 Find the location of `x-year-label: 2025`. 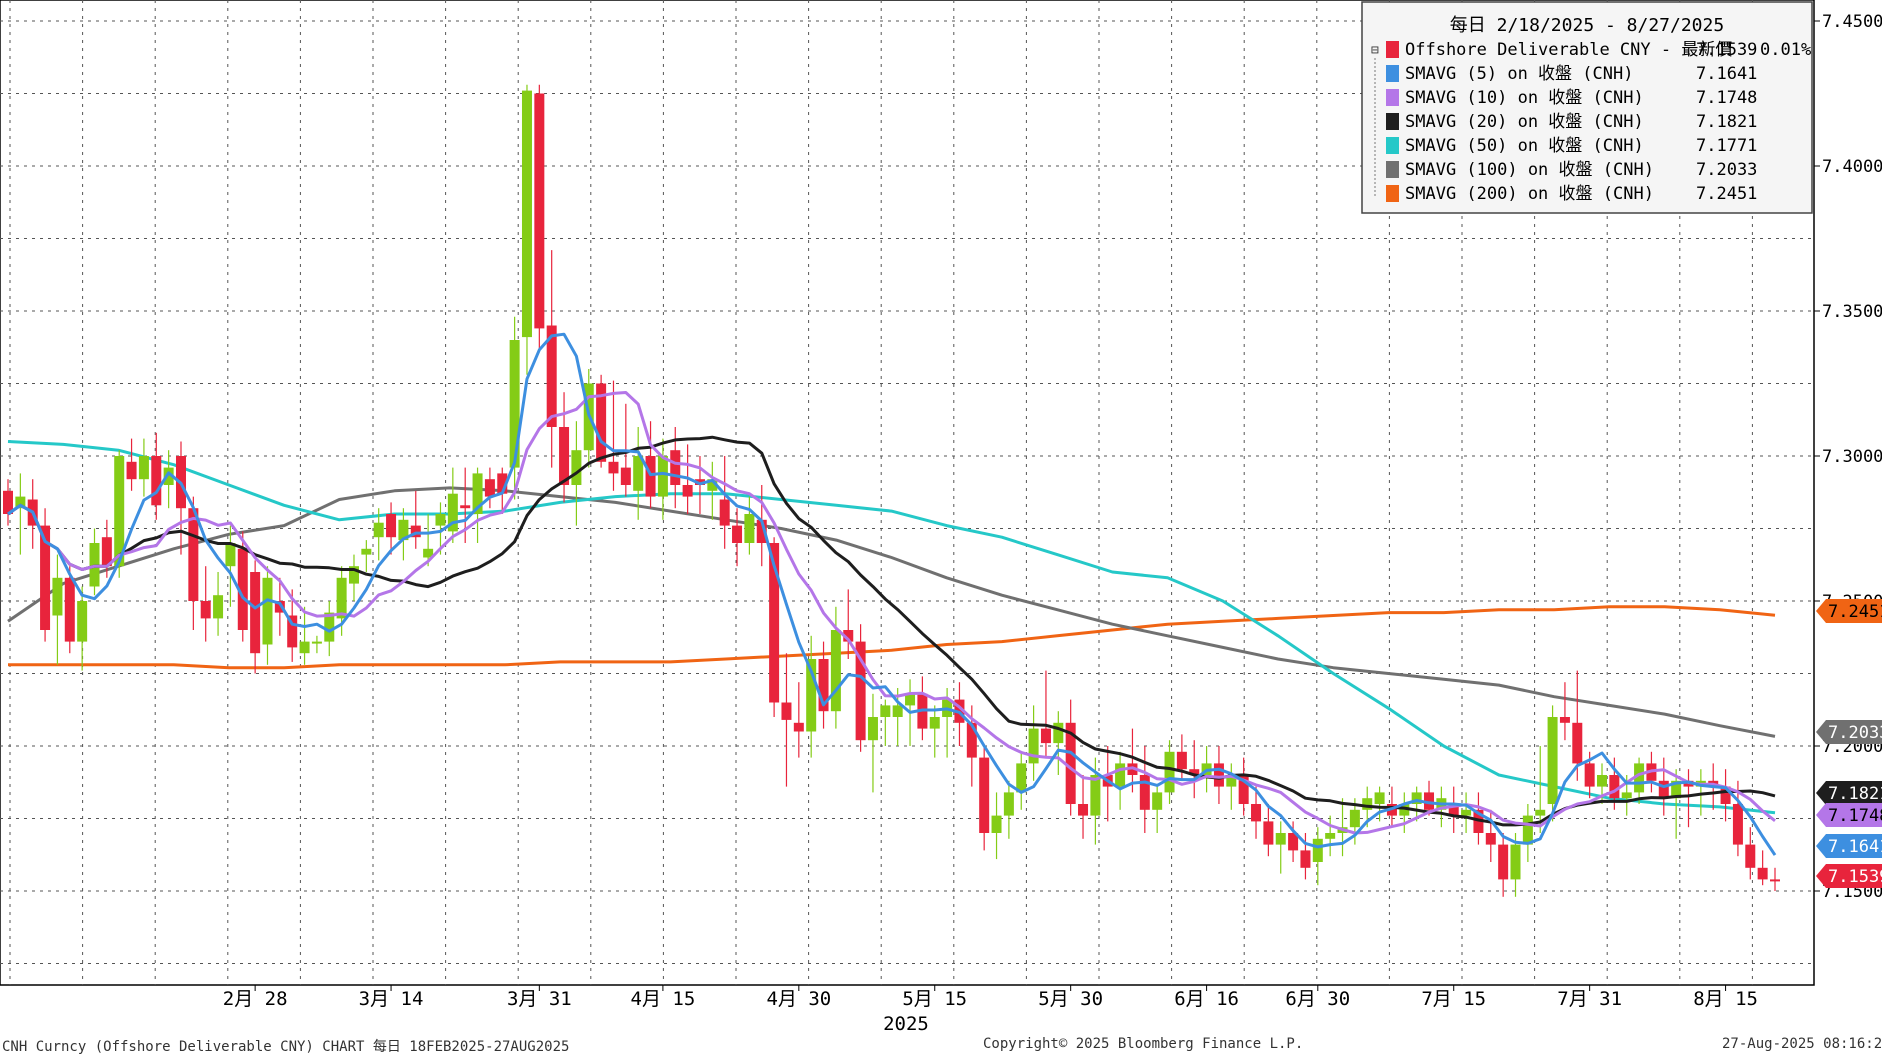

x-year-label: 2025 is located at coordinates (906, 1024).